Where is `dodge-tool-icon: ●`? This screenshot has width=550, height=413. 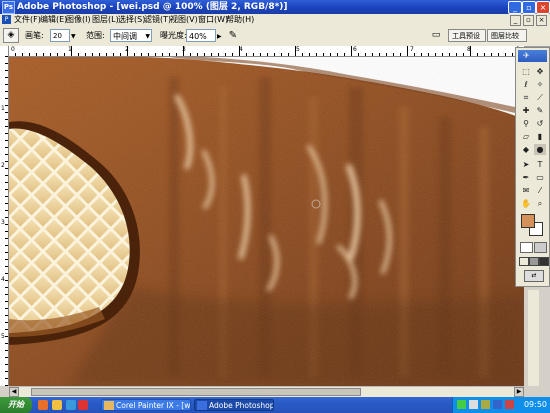
dodge-tool-icon: ● is located at coordinates (540, 149).